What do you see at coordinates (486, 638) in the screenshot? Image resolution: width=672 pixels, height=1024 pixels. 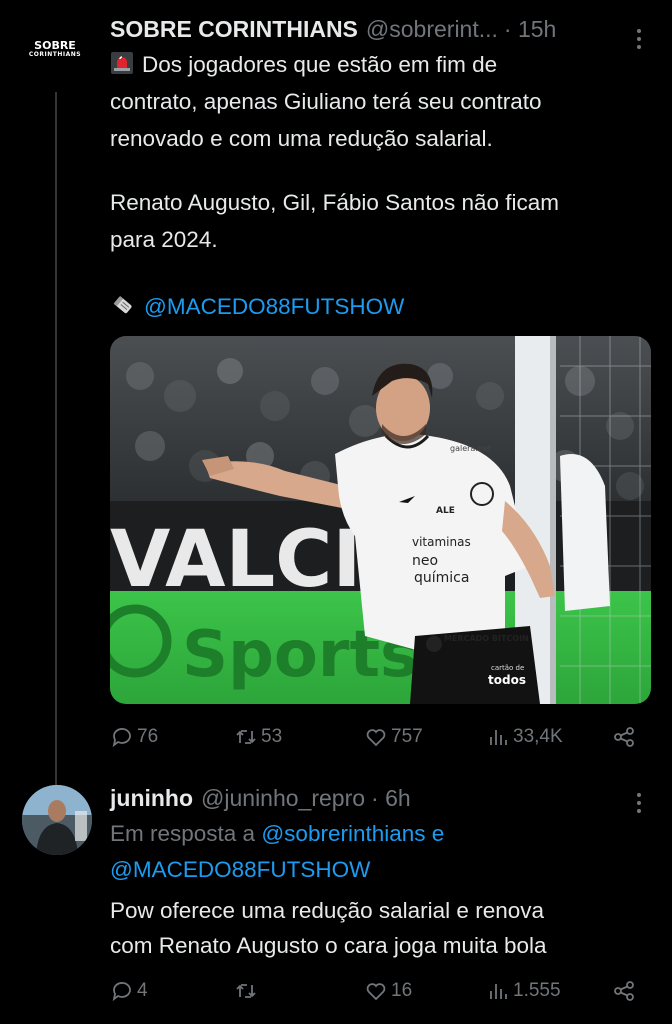 I see `shirt-mercado: MERCADO BITCOIN` at bounding box center [486, 638].